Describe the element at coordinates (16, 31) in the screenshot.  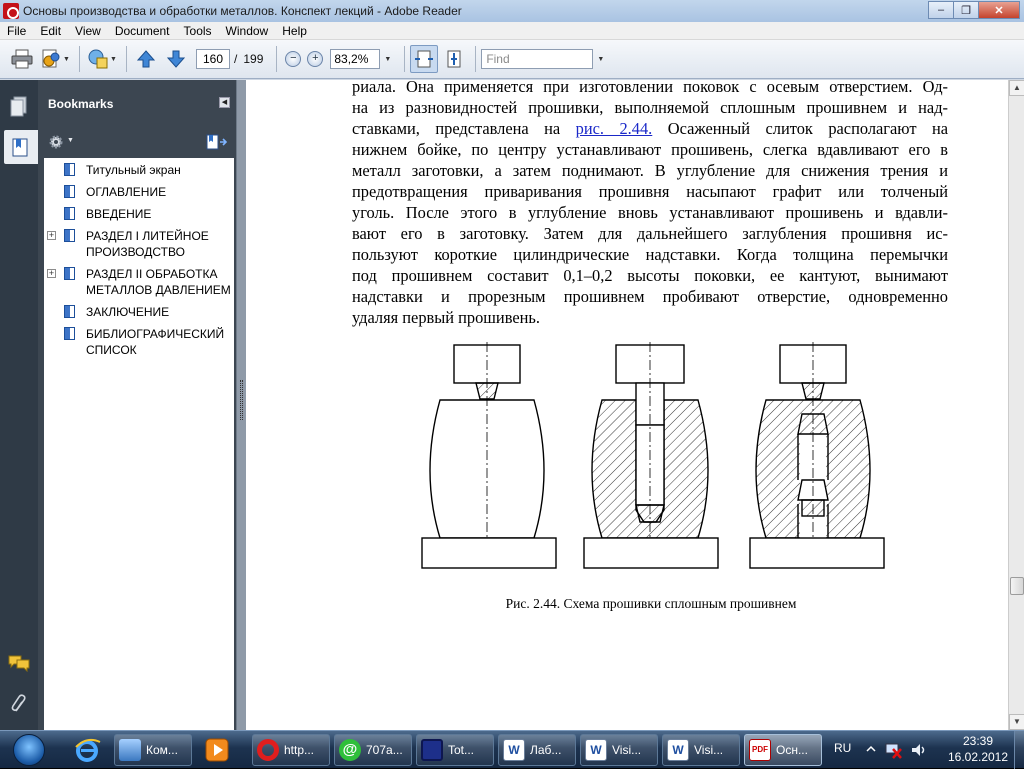
I see `menu-file: File` at that location.